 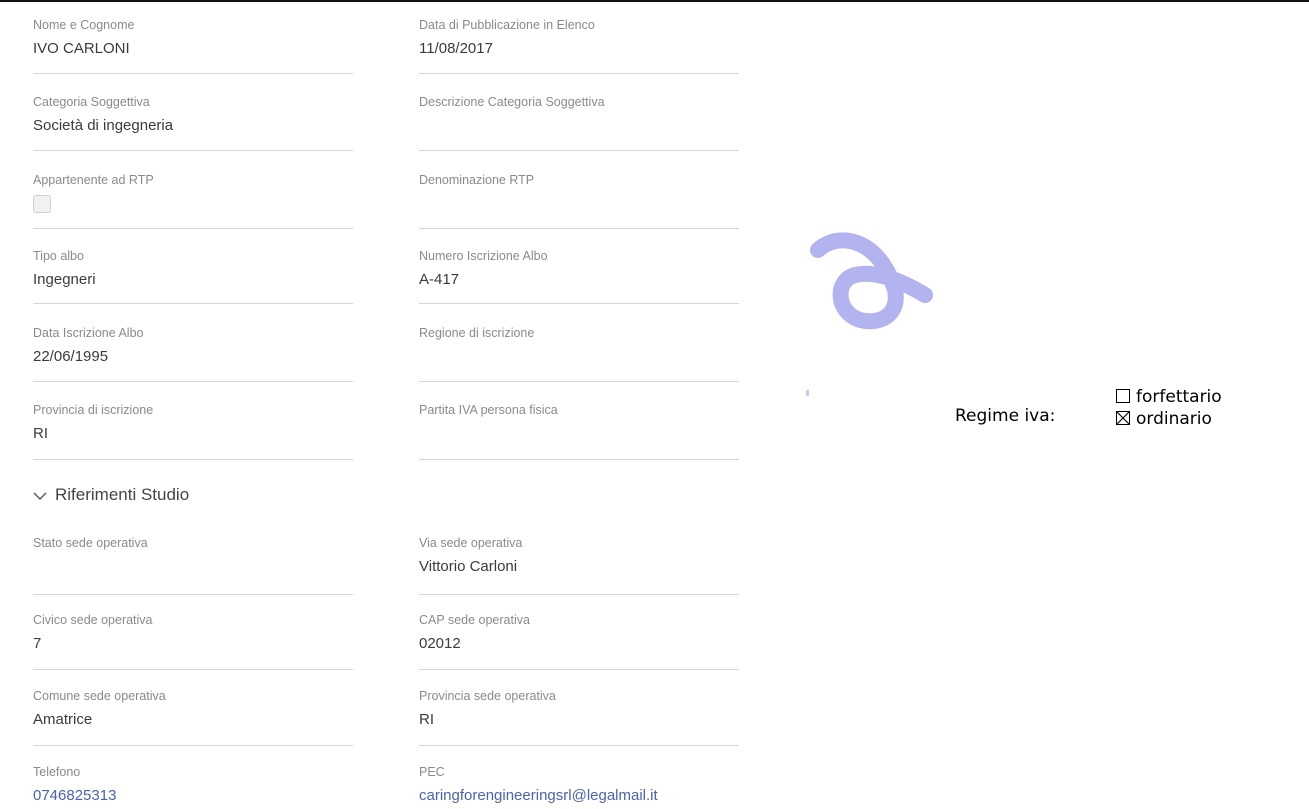 What do you see at coordinates (63, 719) in the screenshot?
I see `field-value: Amatrice` at bounding box center [63, 719].